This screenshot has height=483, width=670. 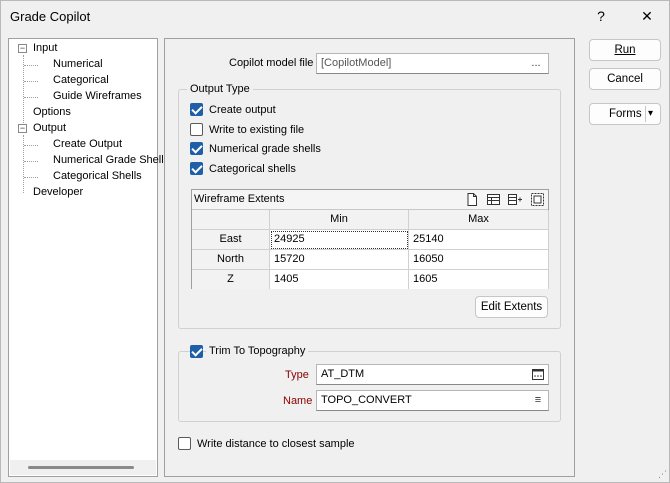 What do you see at coordinates (49, 128) in the screenshot?
I see `tree-item-output: Output` at bounding box center [49, 128].